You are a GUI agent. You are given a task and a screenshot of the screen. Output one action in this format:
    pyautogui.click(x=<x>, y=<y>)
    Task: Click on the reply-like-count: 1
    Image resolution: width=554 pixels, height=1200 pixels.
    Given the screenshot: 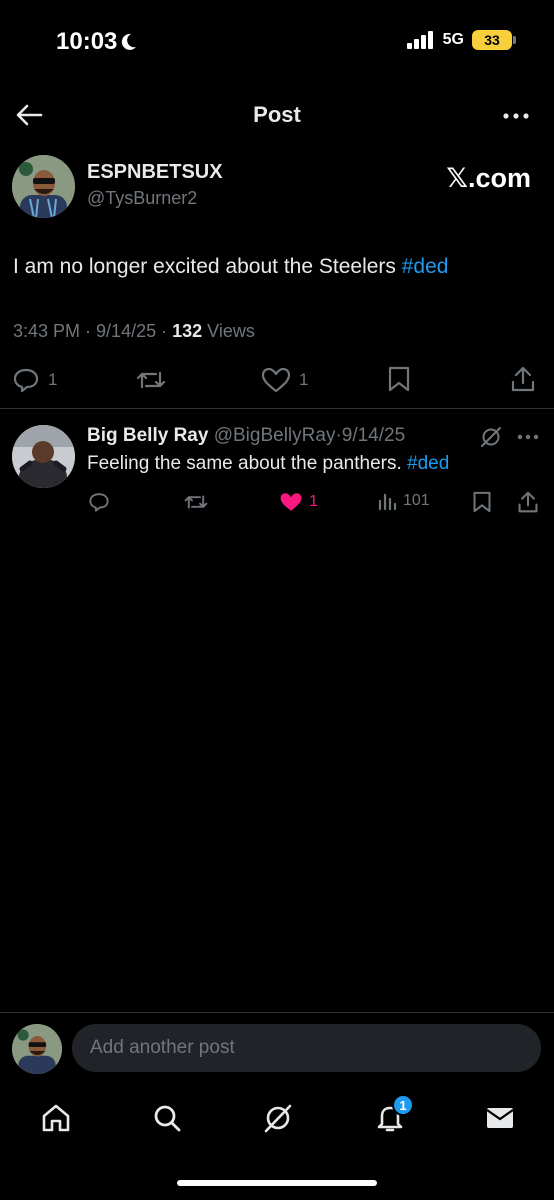 What is the action you would take?
    pyautogui.click(x=313, y=501)
    